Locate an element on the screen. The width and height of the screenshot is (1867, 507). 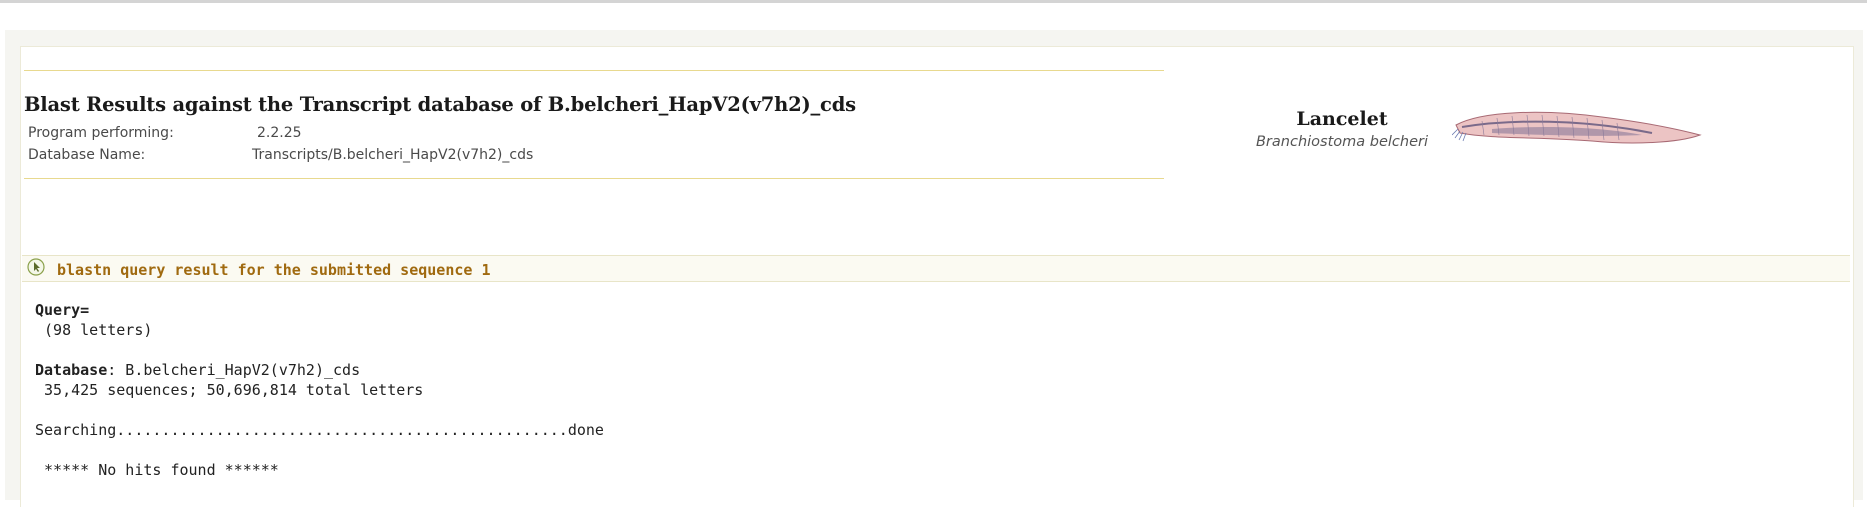
arrow-circle-icon is located at coordinates (36, 267).